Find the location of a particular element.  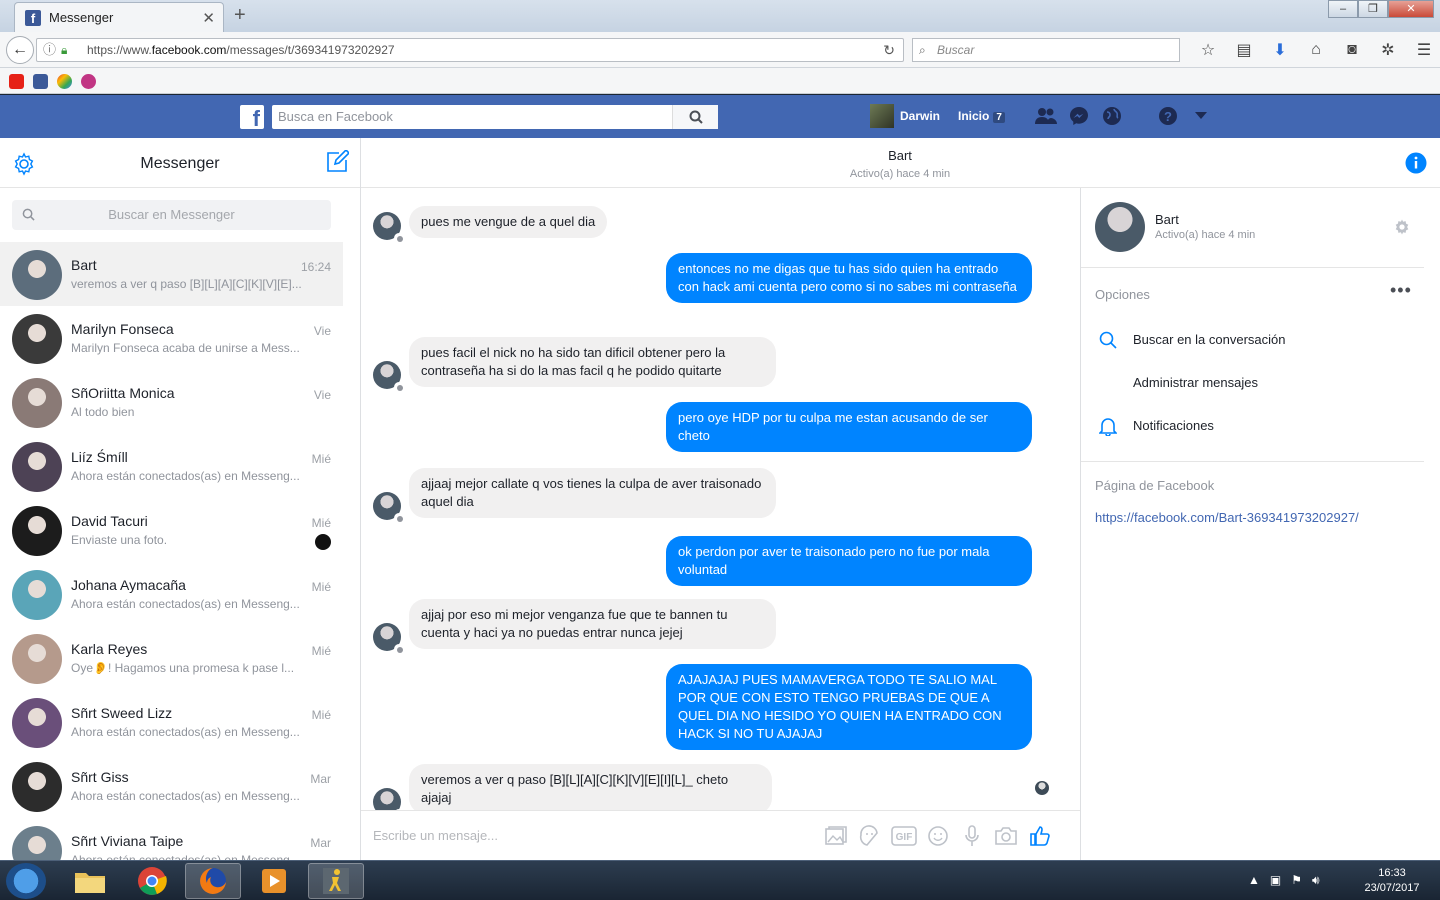

pocket-icon: ◙ is located at coordinates (1352, 50).